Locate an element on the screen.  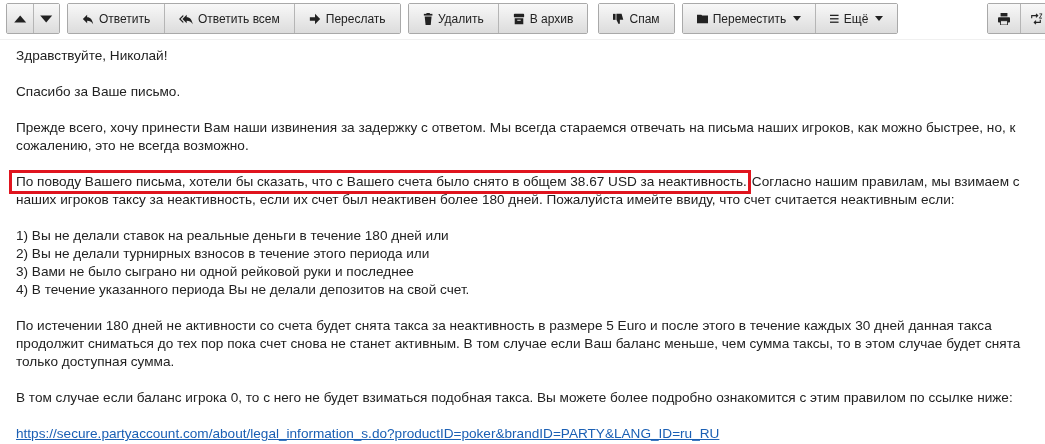
text-line: 1) Вы не делали ставок на реальные деньги в течение 180 дней или is located at coordinates (232, 236).